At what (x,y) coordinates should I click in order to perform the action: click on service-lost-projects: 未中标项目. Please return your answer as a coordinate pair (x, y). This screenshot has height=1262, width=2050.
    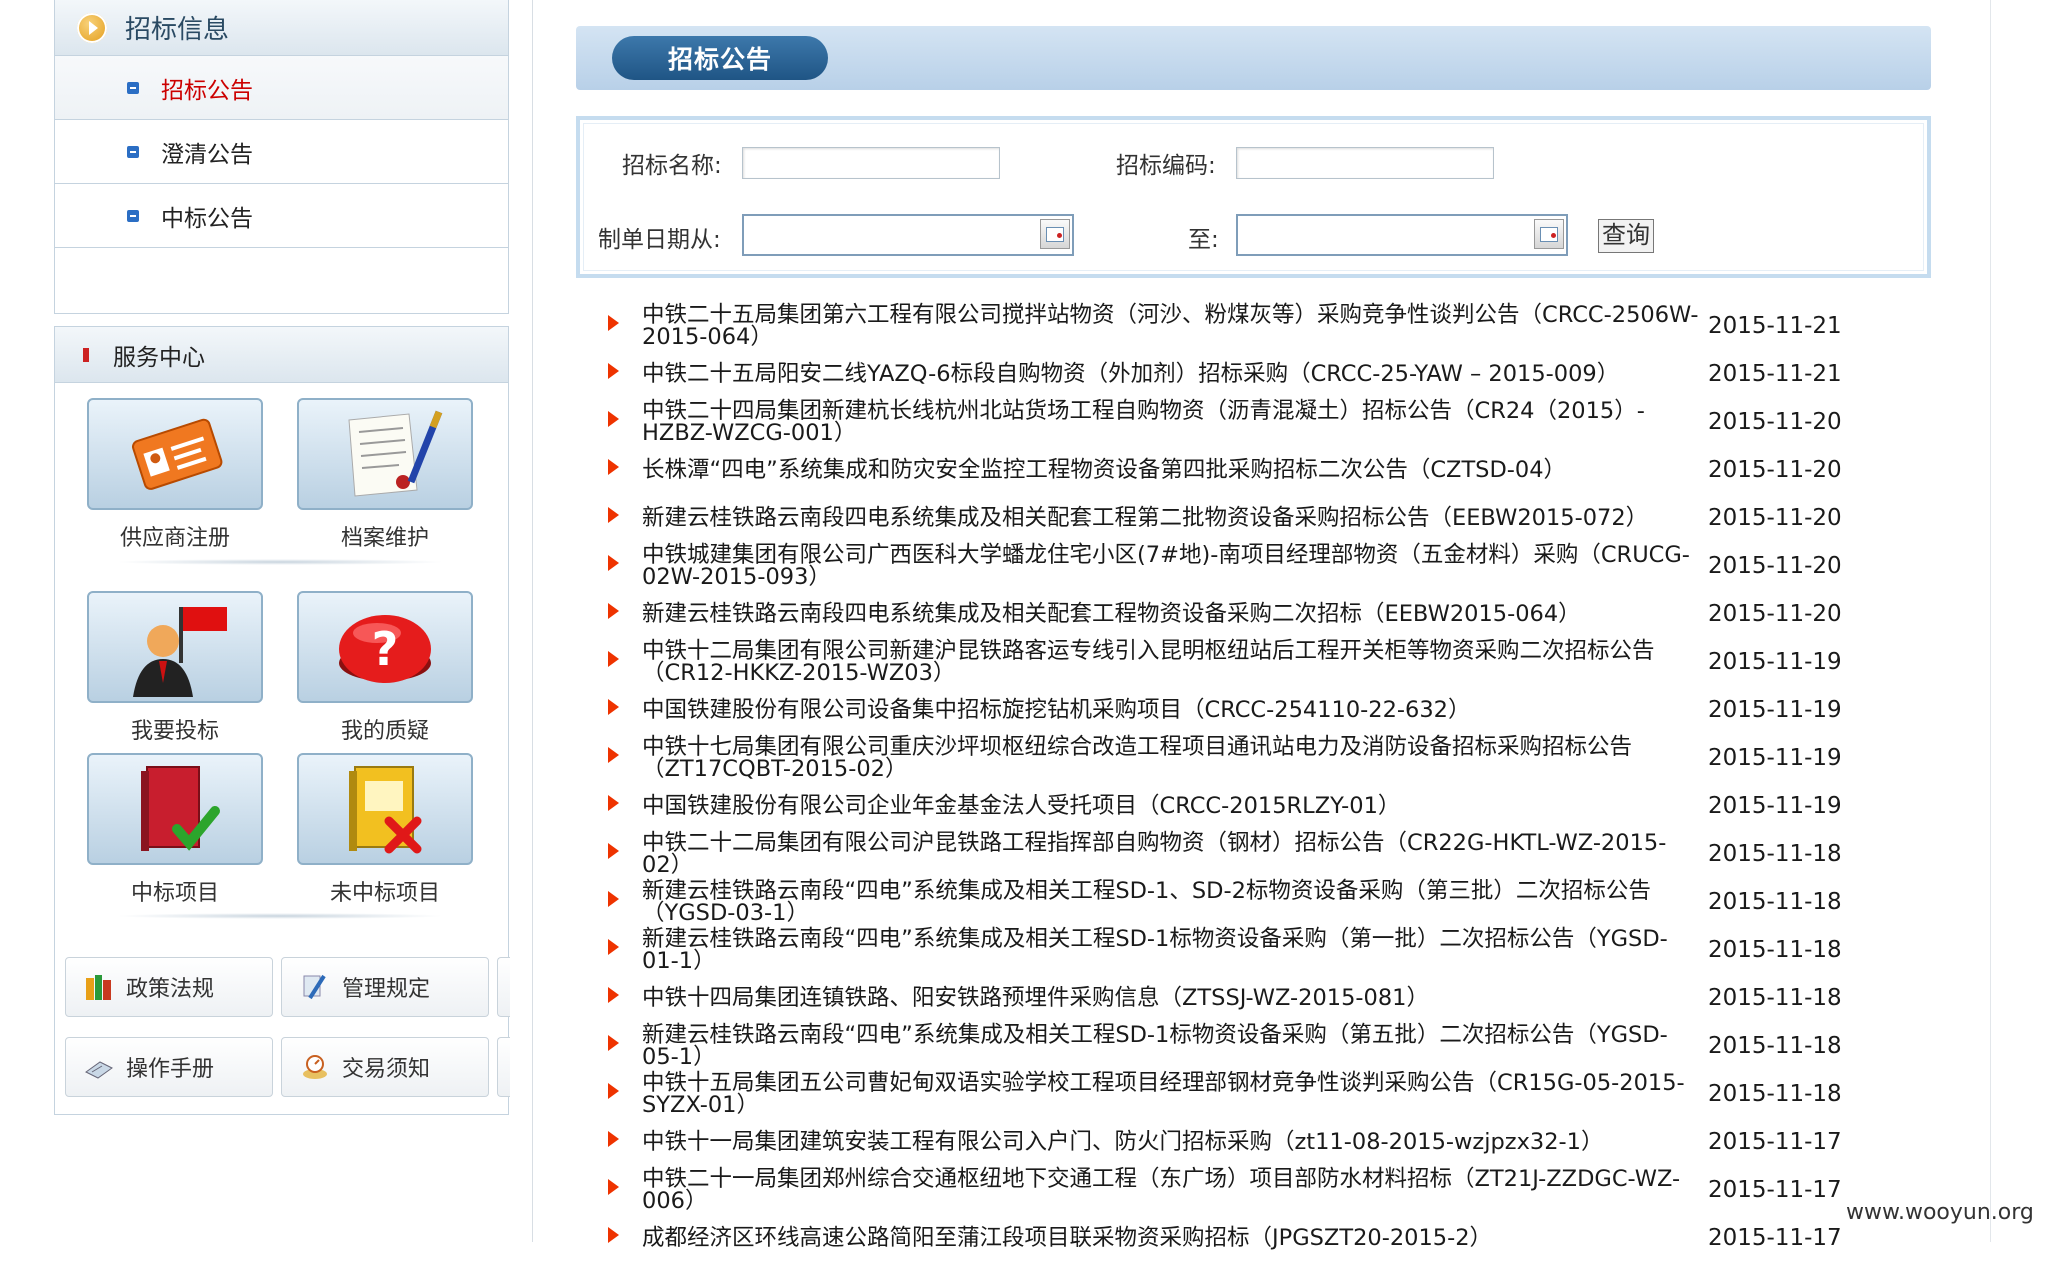
    Looking at the image, I should click on (385, 830).